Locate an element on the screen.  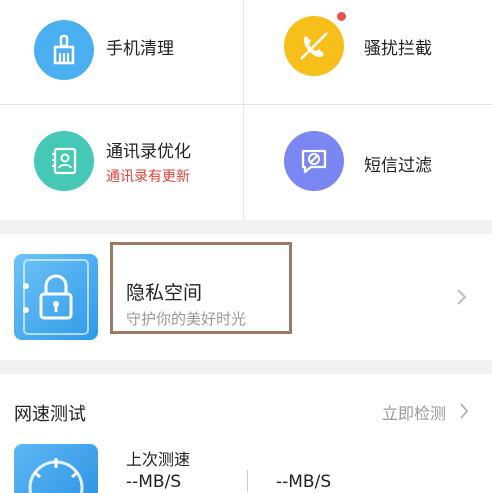
broom-icon is located at coordinates (64, 50).